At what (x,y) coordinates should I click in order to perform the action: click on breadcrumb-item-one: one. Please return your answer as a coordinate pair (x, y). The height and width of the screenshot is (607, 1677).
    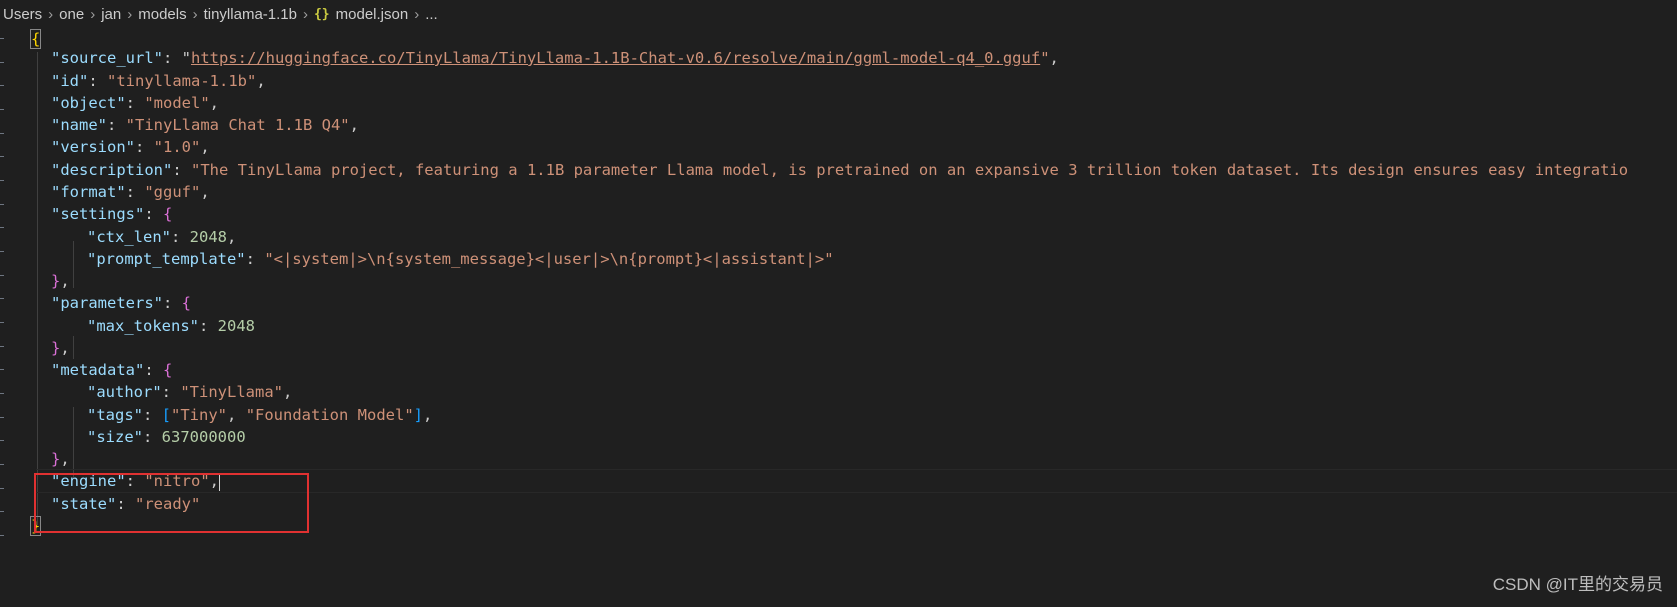
    Looking at the image, I should click on (71, 14).